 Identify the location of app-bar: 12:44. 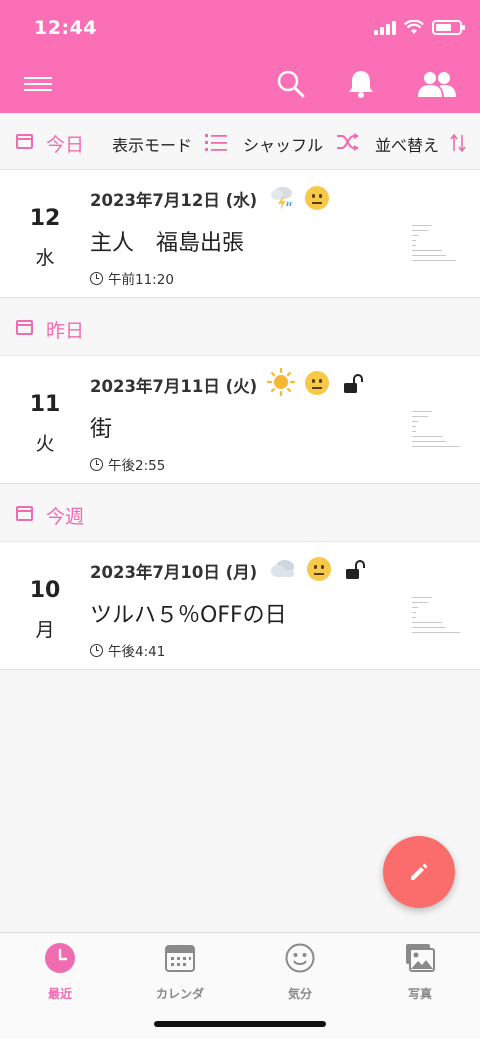
(240, 56).